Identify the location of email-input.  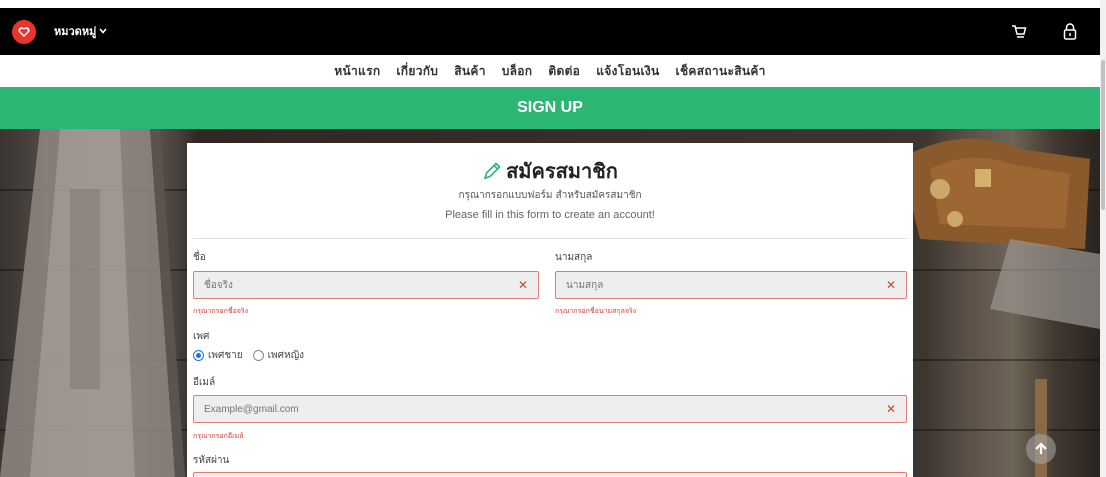
(550, 409).